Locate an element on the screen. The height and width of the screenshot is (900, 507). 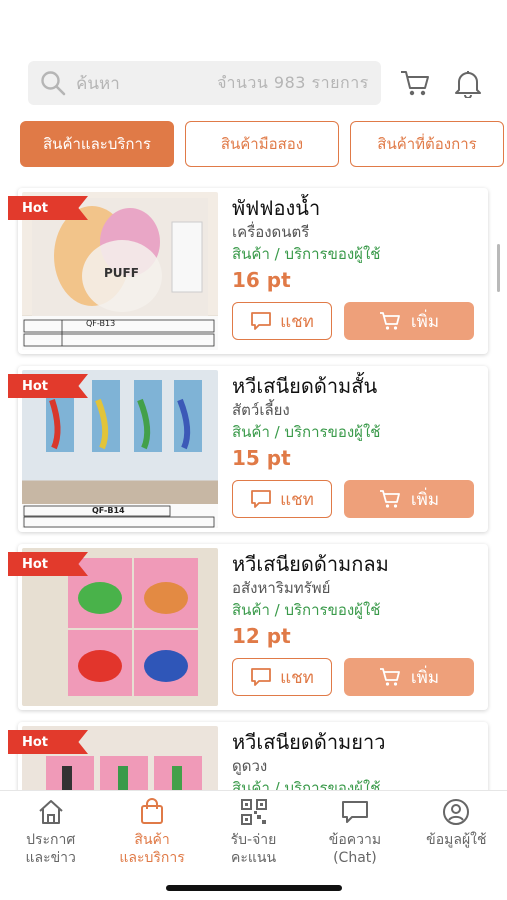
product-category: เครื่องดนตรี is located at coordinates (271, 232).